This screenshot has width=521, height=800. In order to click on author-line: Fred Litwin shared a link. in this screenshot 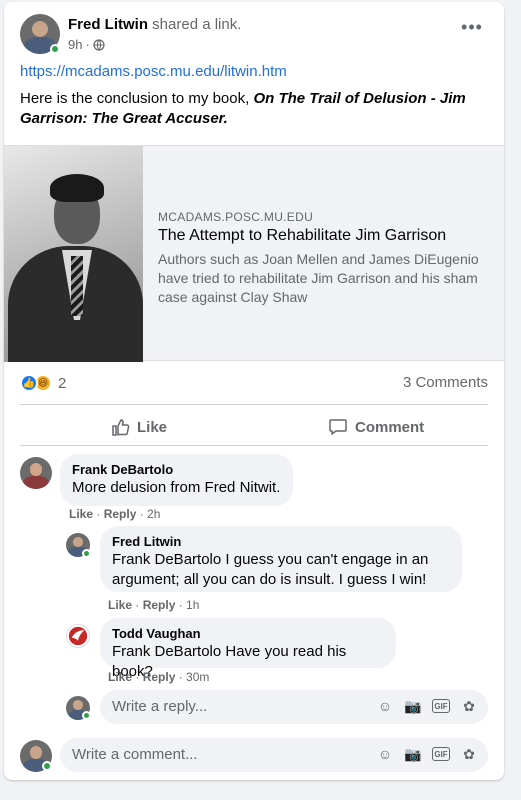, I will do `click(154, 24)`.